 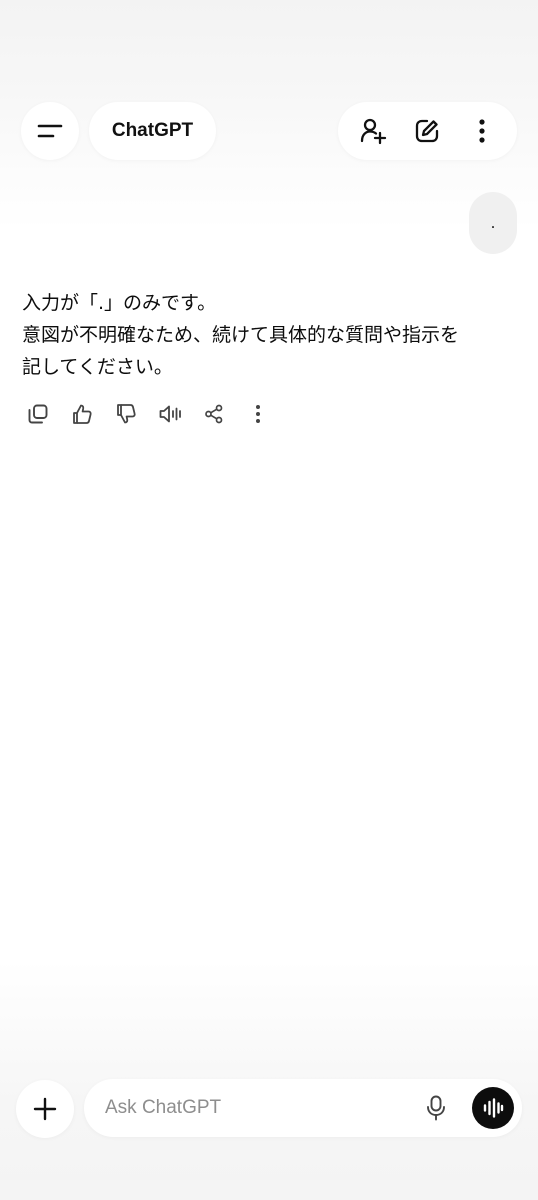 I want to click on message-more-button, so click(x=258, y=414).